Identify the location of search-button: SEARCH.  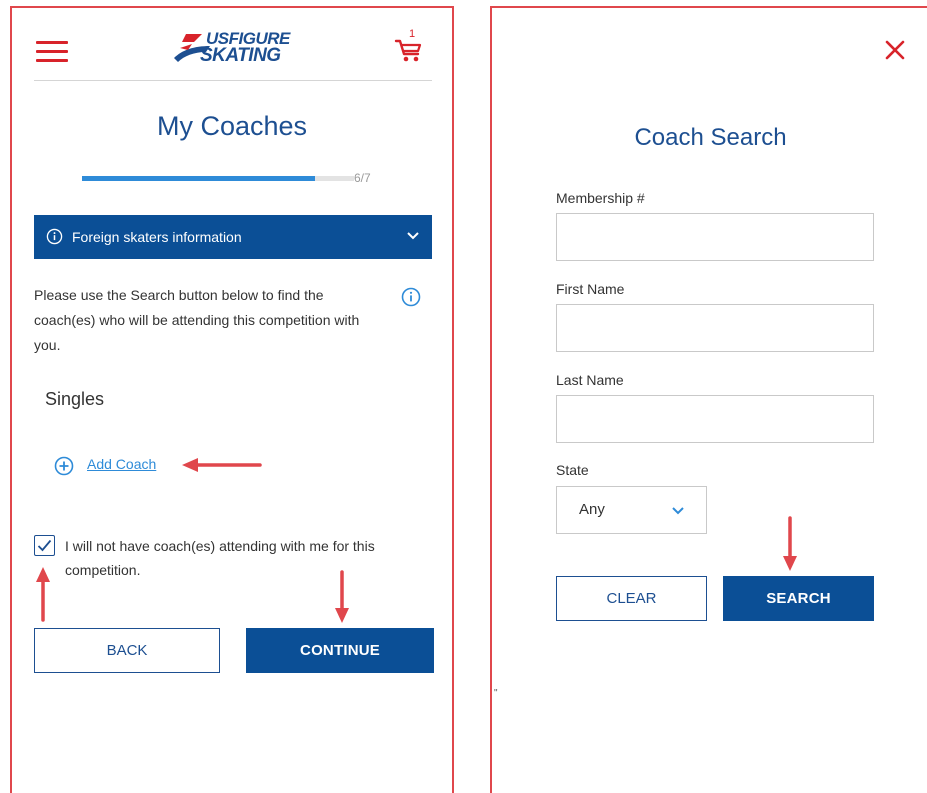
(798, 598).